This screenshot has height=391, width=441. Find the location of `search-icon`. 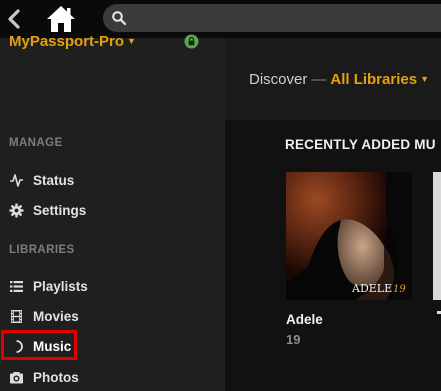

search-icon is located at coordinates (119, 18).